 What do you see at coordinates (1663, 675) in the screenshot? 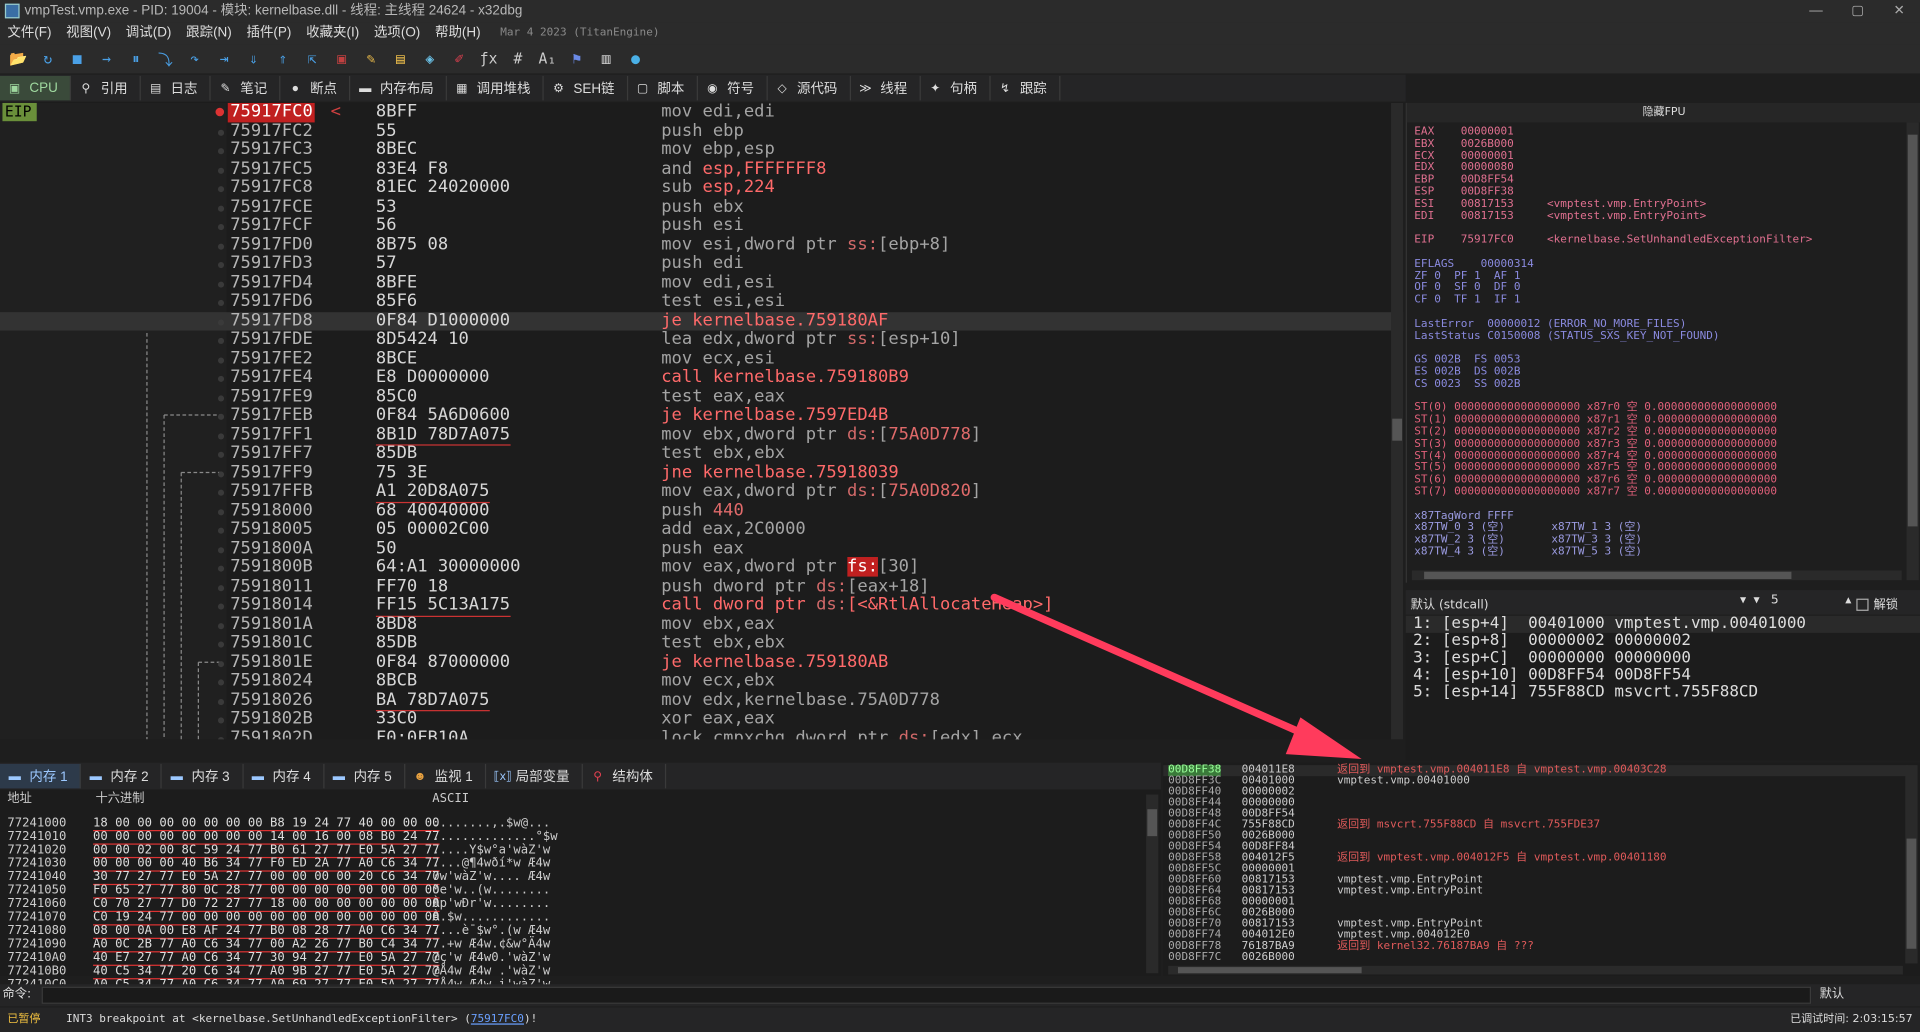
I see `argument-row: 4: [esp+10] 00D8FF54 00D8FF54` at bounding box center [1663, 675].